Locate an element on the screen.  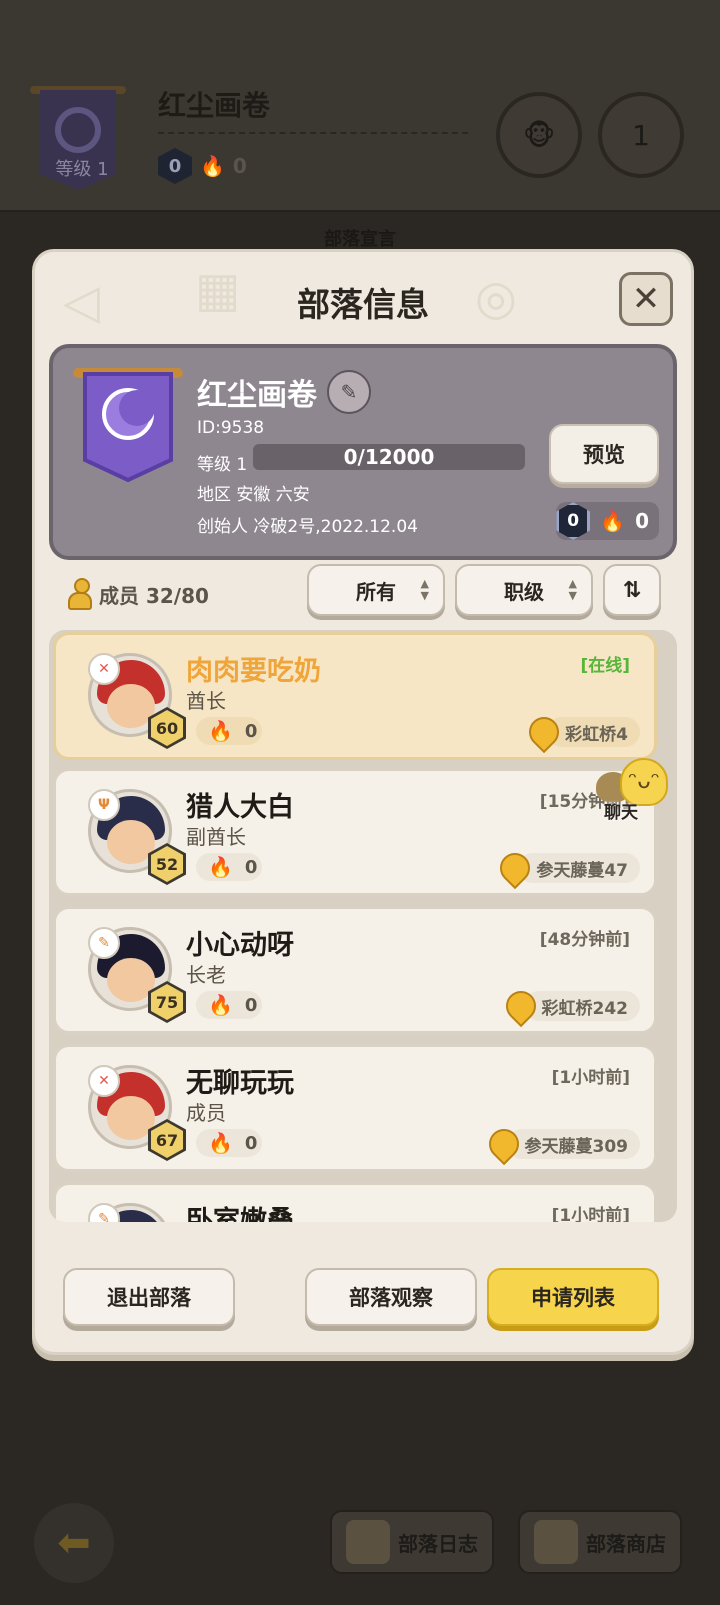
member-location: 彩虹桥242 is located at coordinates (569, 1006).